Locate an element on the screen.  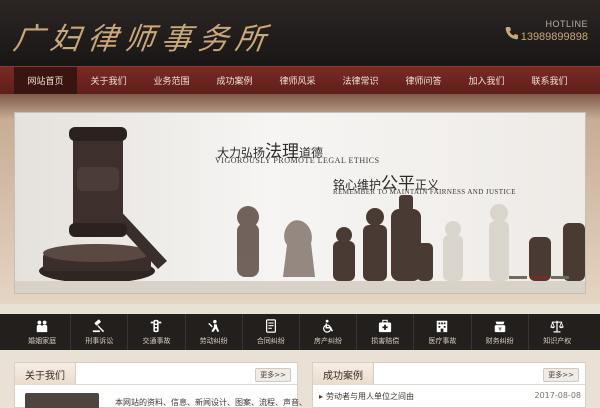
service-label: 婚姻家庭 is located at coordinates (42, 340).